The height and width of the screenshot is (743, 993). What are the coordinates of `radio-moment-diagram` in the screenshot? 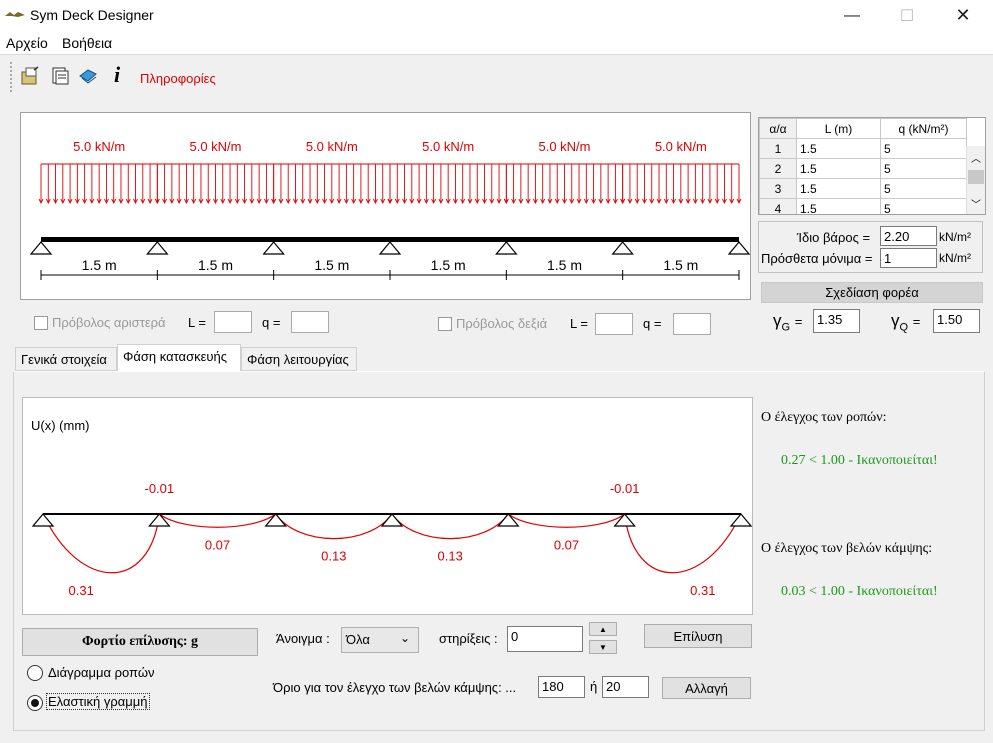 It's located at (35, 673).